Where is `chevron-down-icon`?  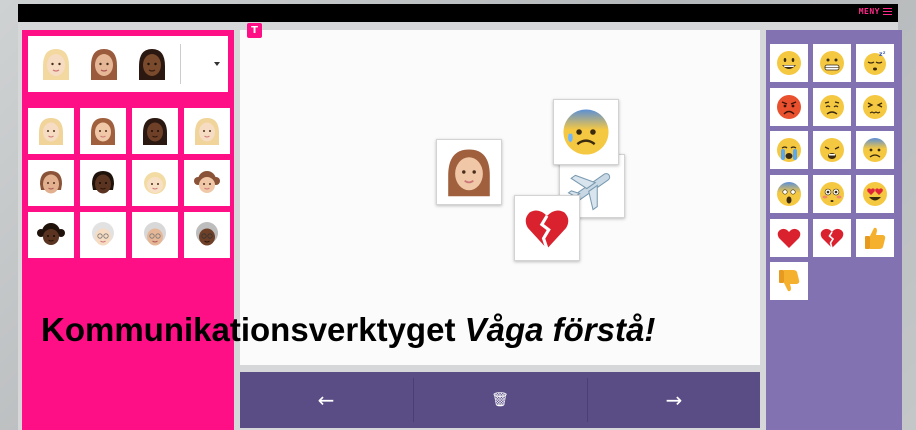 chevron-down-icon is located at coordinates (217, 64).